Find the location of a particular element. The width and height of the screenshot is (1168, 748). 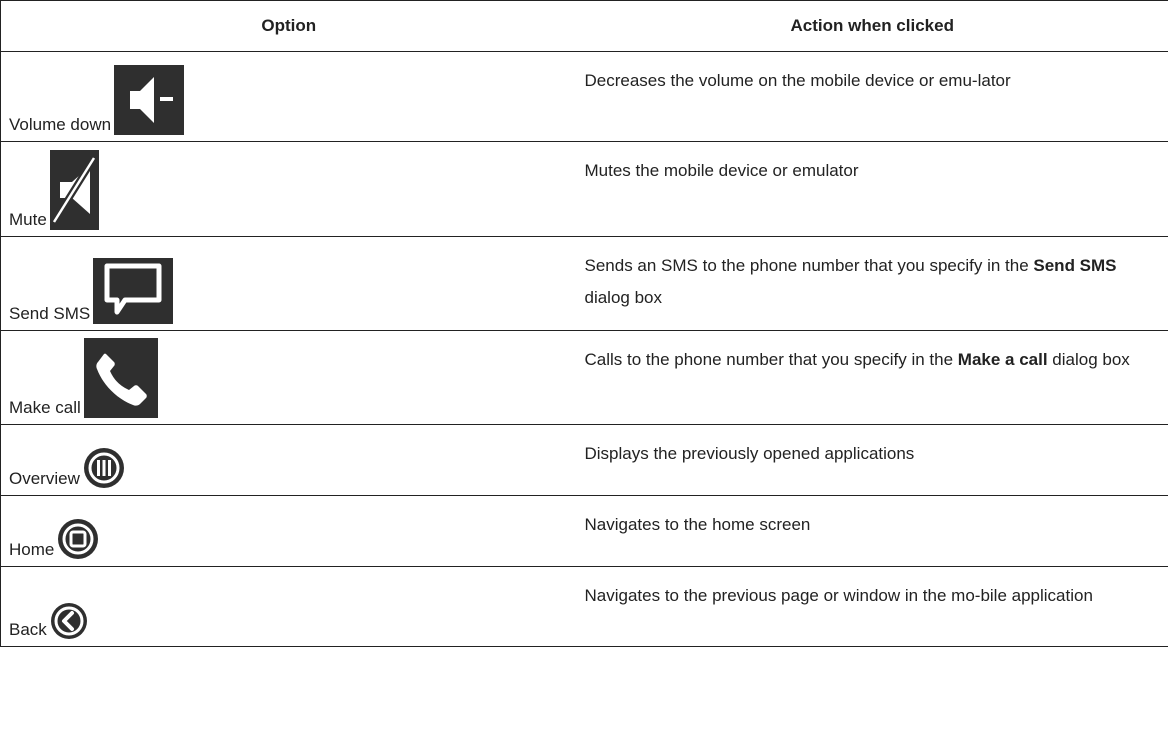

back-icon is located at coordinates (69, 621).